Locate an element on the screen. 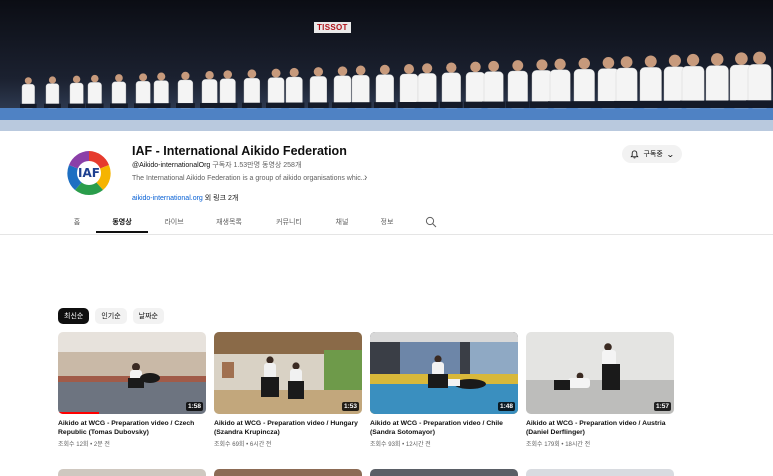 This screenshot has width=773, height=476. channel-links: aikido-international.org 외 링크 2개 is located at coordinates (185, 198).